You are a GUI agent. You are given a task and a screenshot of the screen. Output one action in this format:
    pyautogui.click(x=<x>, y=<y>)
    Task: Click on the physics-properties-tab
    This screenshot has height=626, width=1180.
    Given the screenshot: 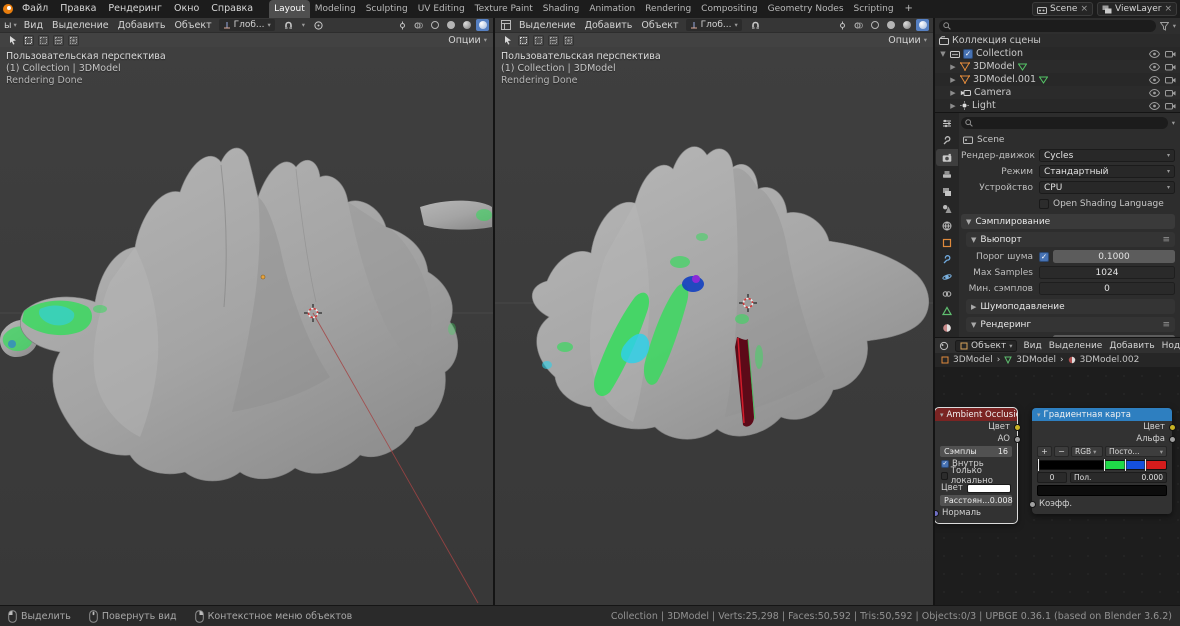 What is the action you would take?
    pyautogui.click(x=947, y=276)
    